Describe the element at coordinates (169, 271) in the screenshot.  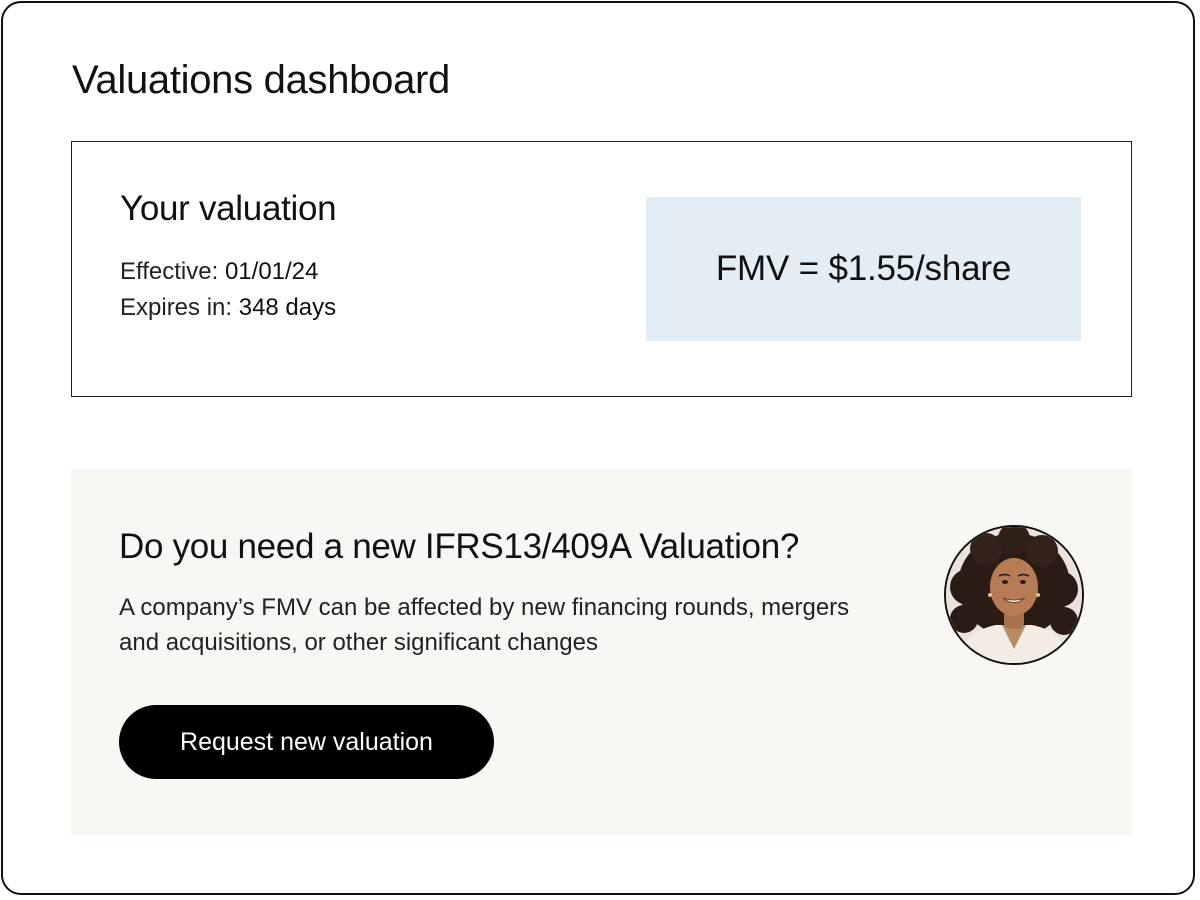
I see `effective-date-label: Effective:` at that location.